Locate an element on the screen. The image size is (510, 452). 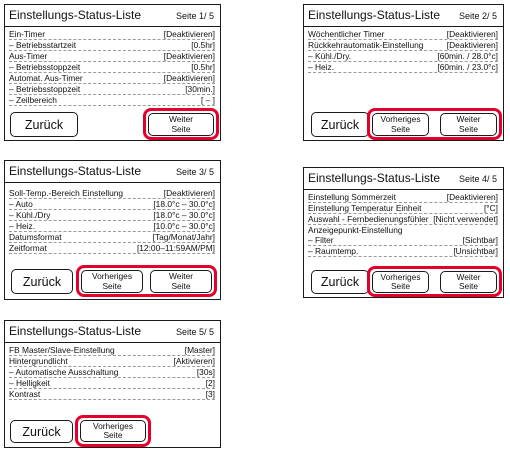
page-indicator: Seite 5/ 5 is located at coordinates (194, 332).